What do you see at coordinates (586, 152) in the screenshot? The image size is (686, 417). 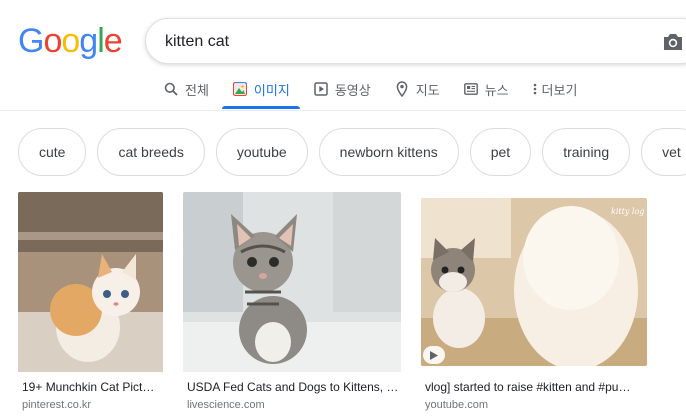 I see `chip-training: training` at bounding box center [586, 152].